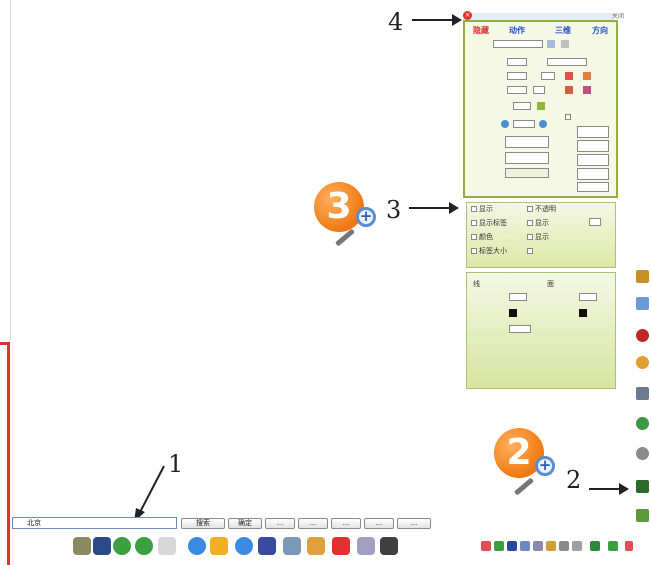 This screenshot has height=565, width=651. Describe the element at coordinates (642, 303) in the screenshot. I see `road-sign-icon` at that location.